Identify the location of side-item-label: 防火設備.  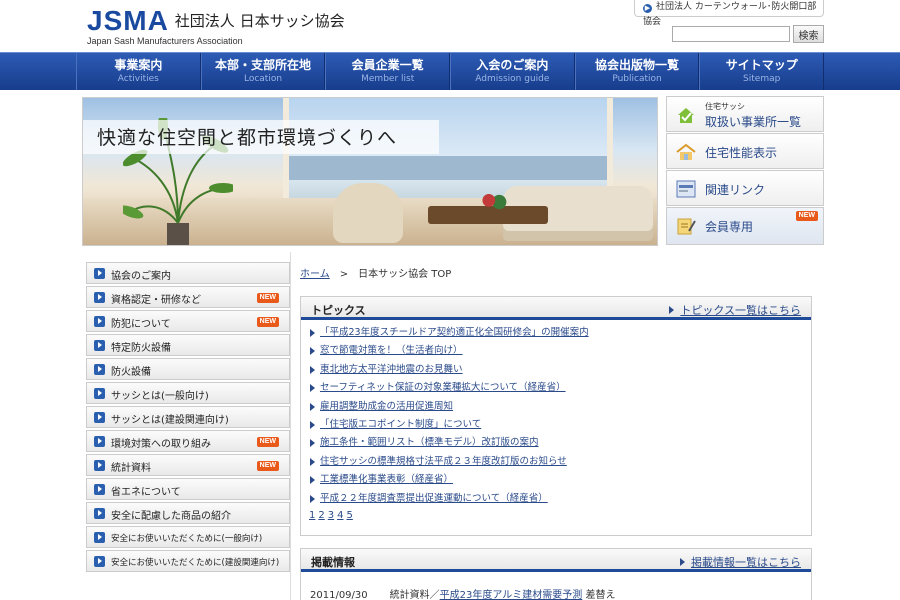
(131, 372).